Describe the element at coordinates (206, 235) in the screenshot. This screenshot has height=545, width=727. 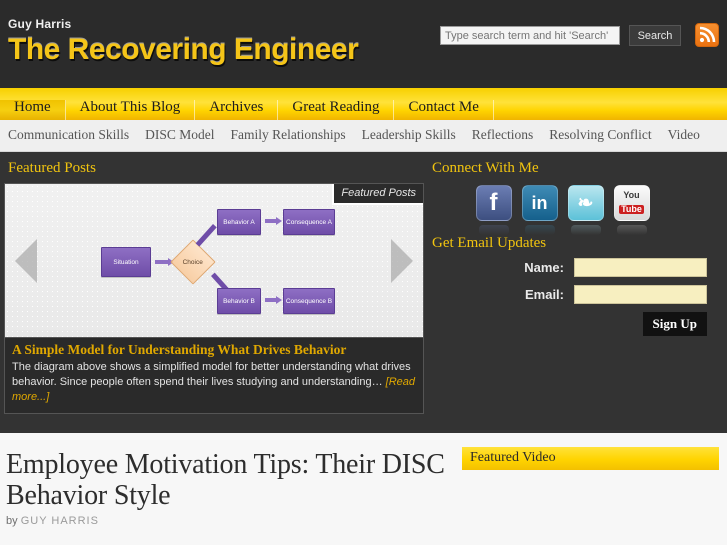
I see `diagram-link-choice-behavior-a` at that location.